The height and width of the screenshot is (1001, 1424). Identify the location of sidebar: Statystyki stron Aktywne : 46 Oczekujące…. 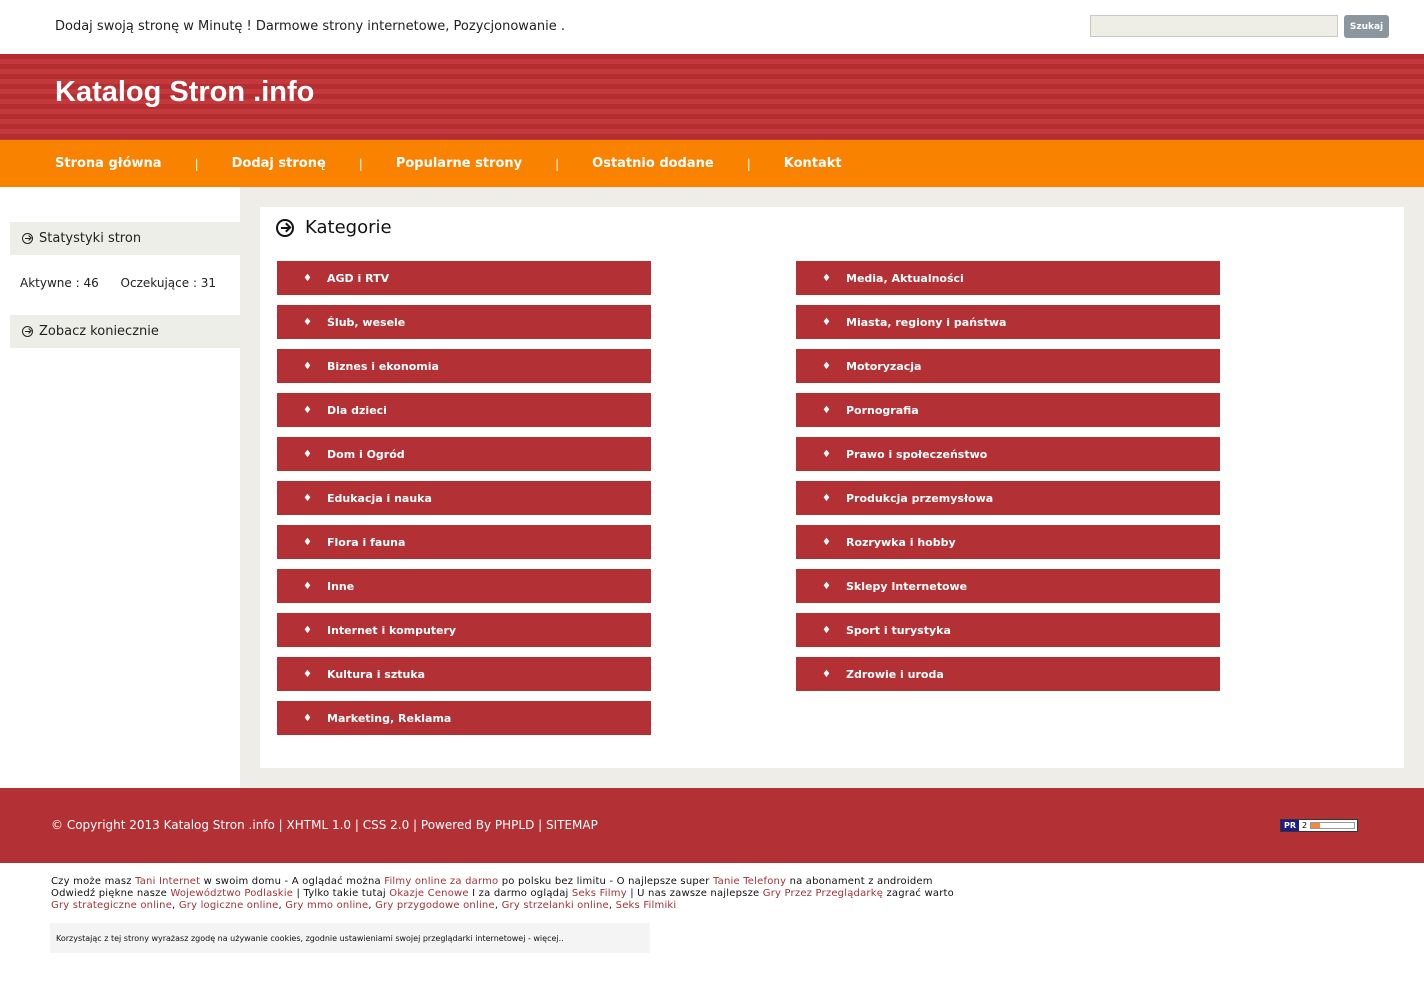
(120, 487).